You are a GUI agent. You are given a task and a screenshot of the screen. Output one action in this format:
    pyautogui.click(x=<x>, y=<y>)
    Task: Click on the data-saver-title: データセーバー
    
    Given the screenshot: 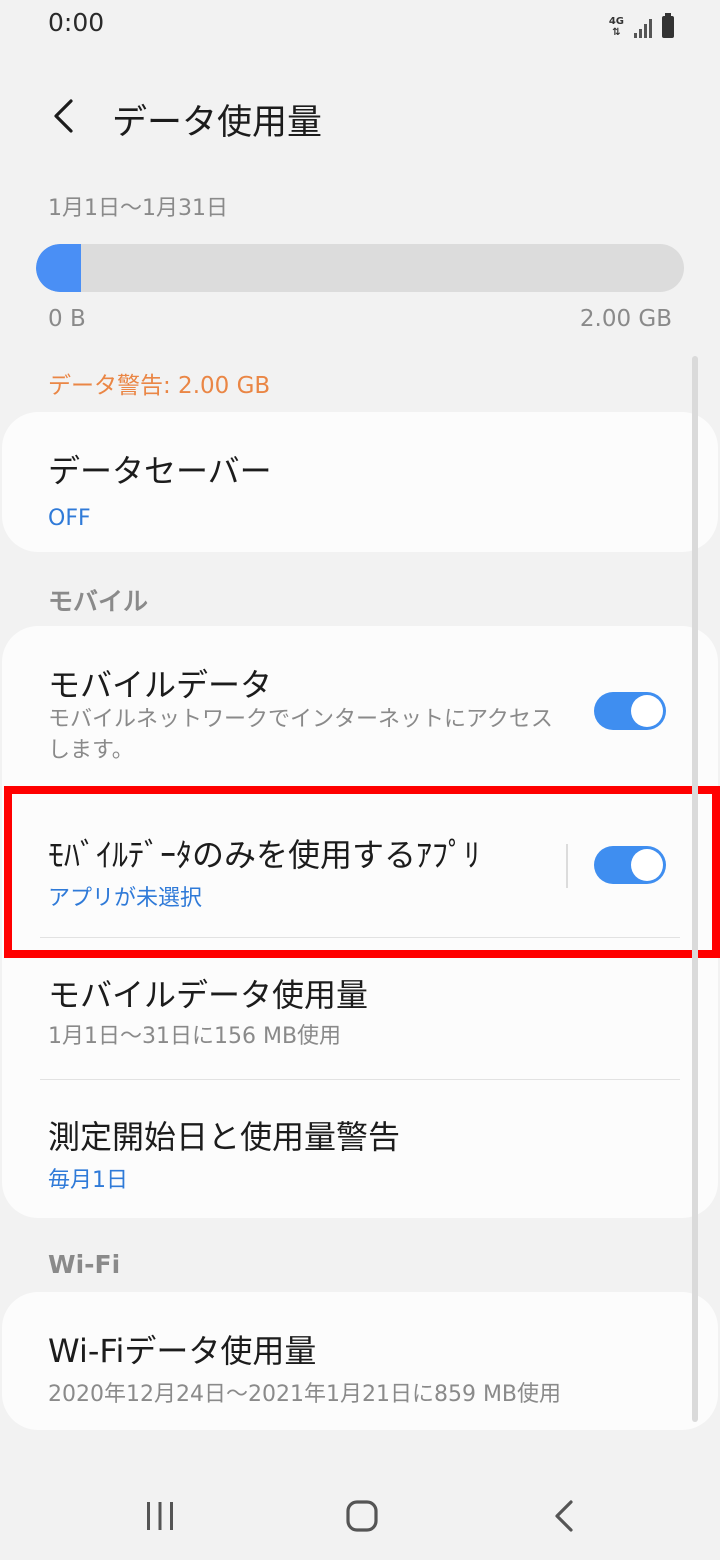 What is the action you would take?
    pyautogui.click(x=160, y=471)
    